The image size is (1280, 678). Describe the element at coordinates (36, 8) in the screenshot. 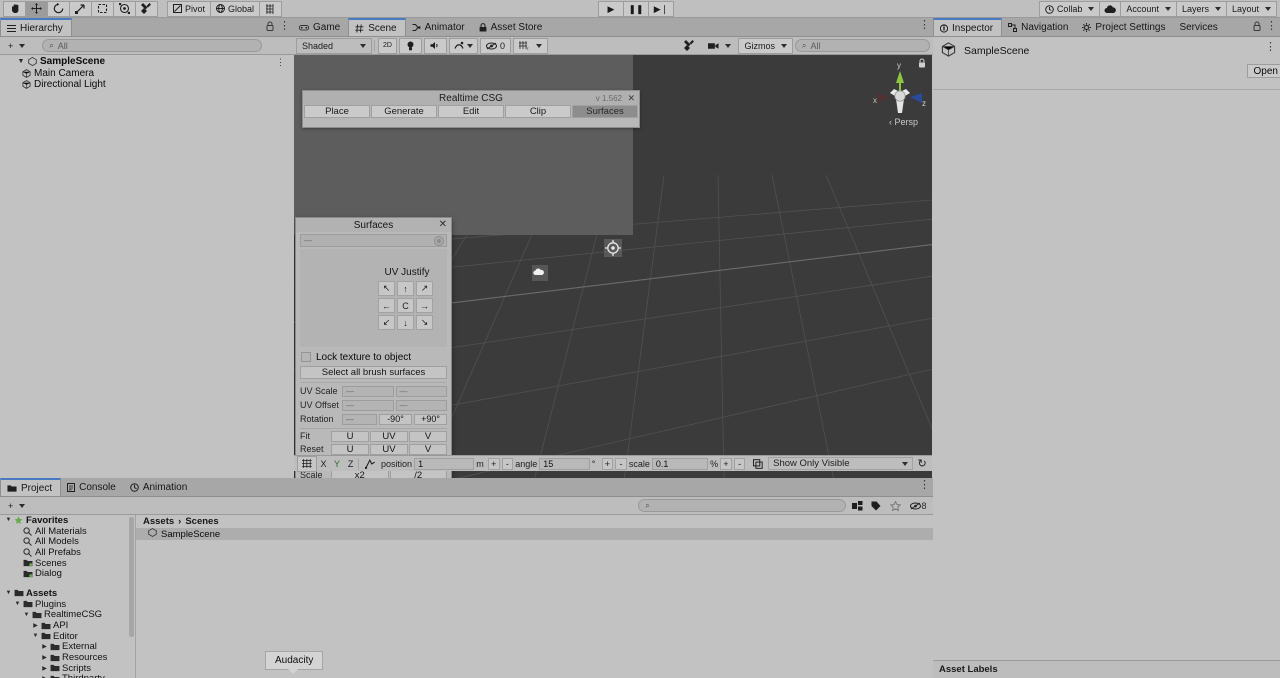

I see `move-tool-button` at that location.